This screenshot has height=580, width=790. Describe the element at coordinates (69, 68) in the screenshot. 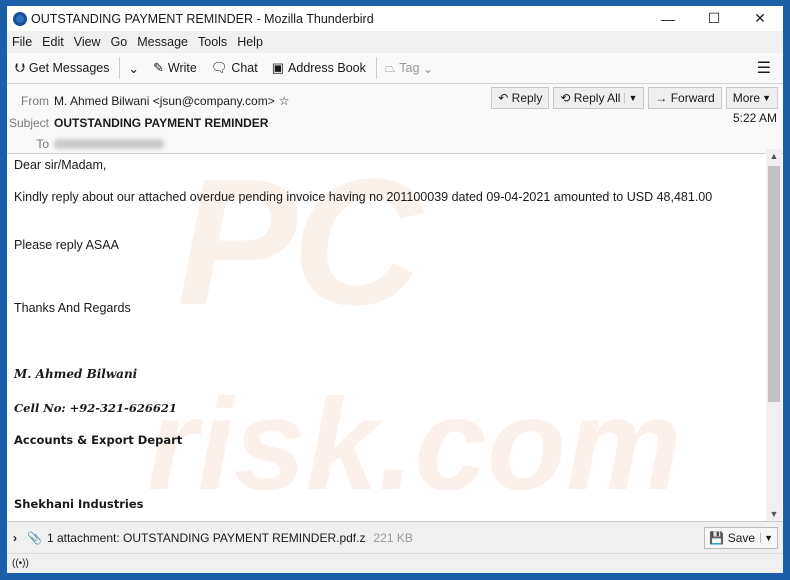

I see `get-messages-label: Get Messages` at that location.